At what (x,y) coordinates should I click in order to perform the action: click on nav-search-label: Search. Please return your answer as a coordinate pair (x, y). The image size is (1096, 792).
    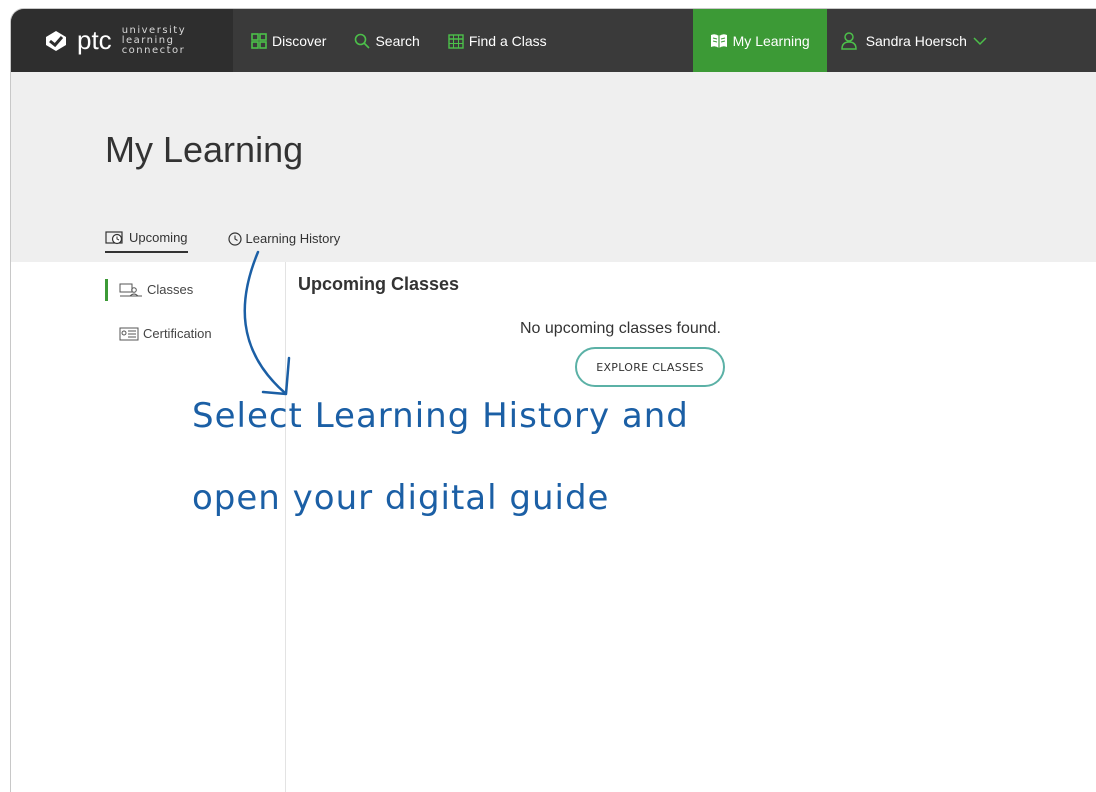
    Looking at the image, I should click on (397, 40).